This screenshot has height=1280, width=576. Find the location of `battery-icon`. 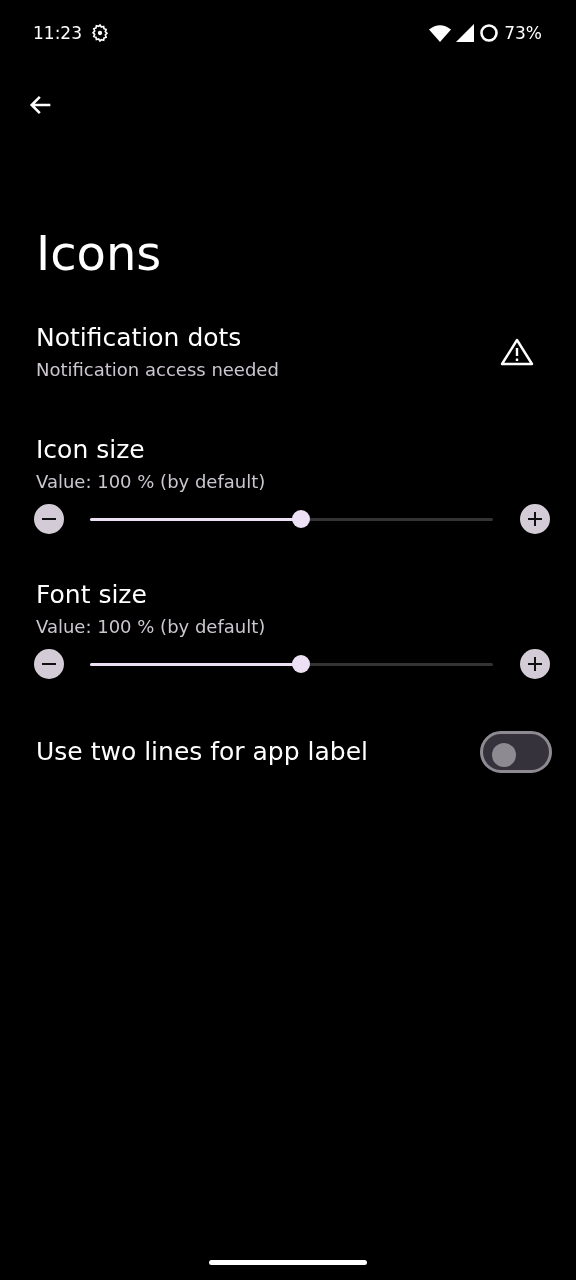

battery-icon is located at coordinates (489, 33).